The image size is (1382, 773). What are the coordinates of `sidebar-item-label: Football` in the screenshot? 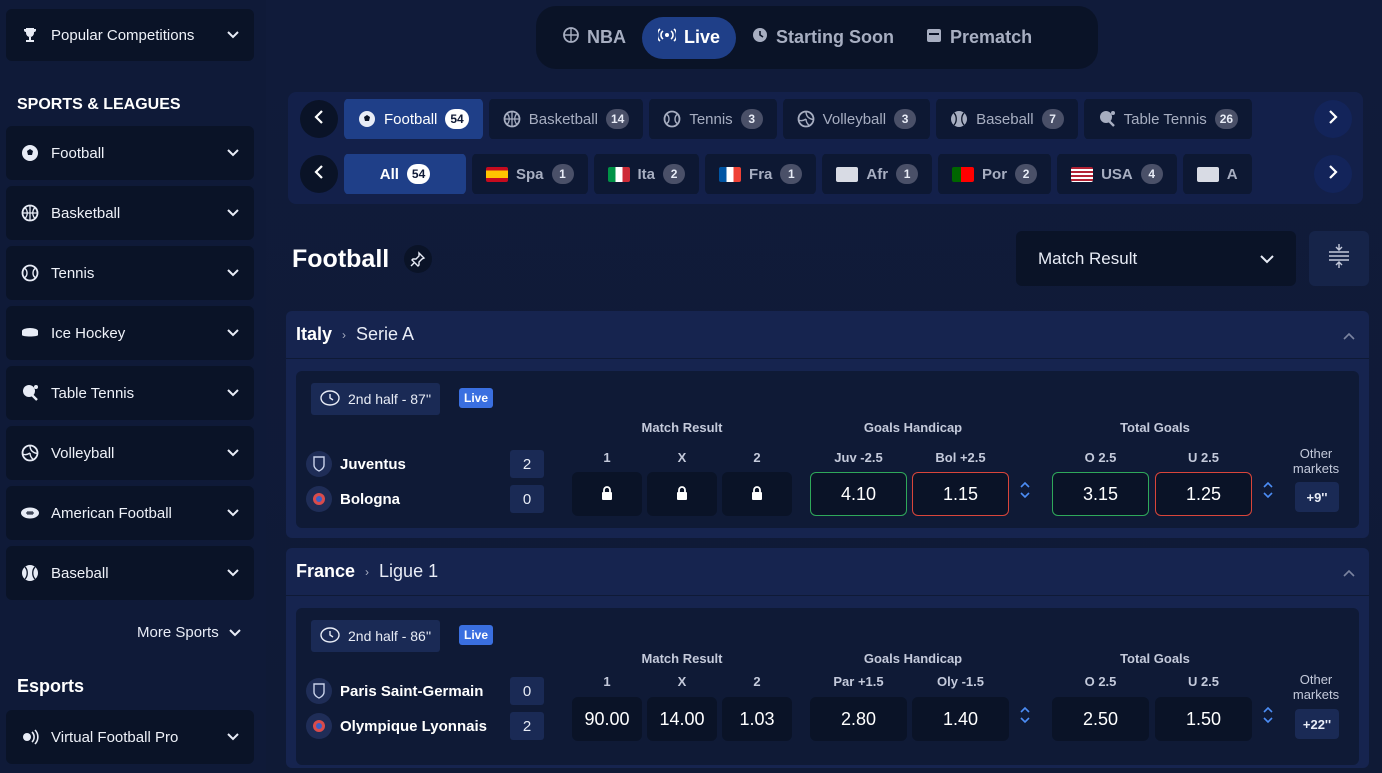 It's located at (78, 153).